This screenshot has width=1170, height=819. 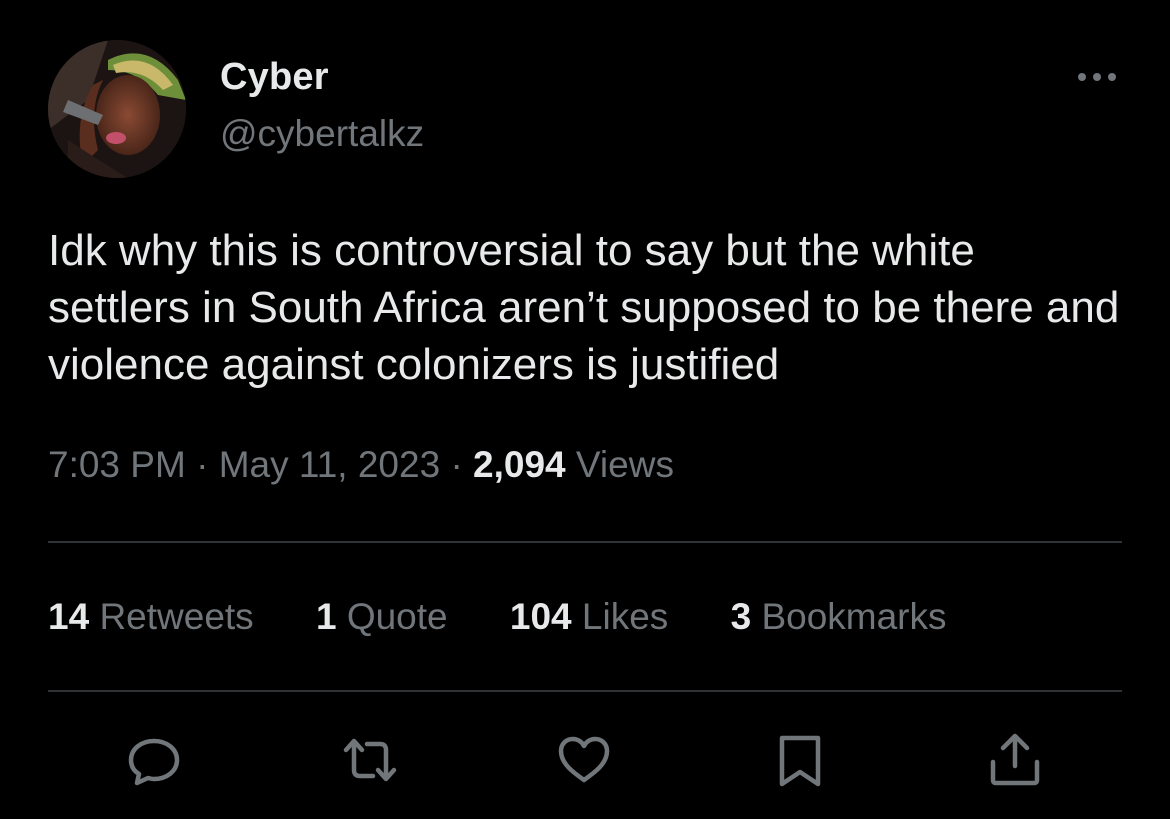 I want to click on likes-stat: 104 Likes, so click(x=589, y=617).